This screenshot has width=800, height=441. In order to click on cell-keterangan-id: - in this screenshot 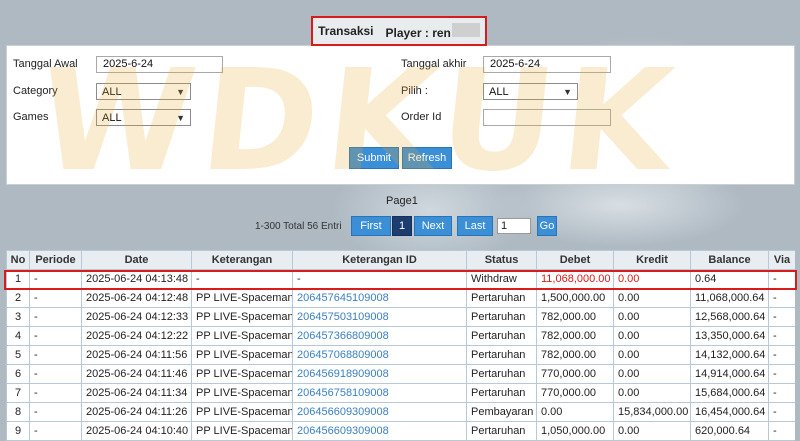, I will do `click(379, 279)`.